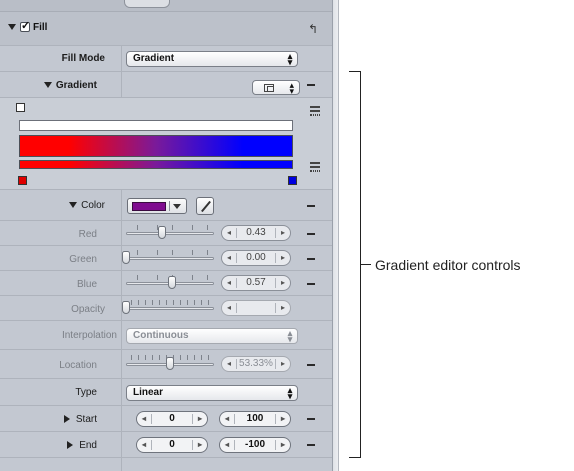 The width and height of the screenshot is (574, 471). I want to click on green-slider-track, so click(170, 258).